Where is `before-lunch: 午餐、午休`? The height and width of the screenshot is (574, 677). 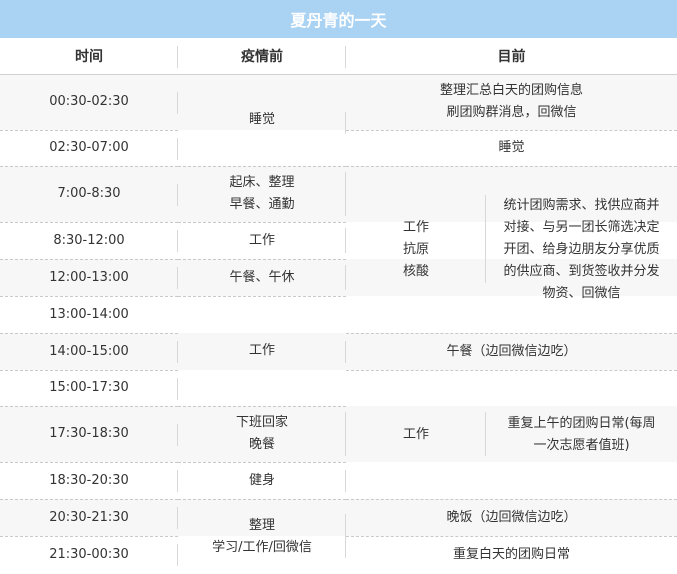
before-lunch: 午餐、午休 is located at coordinates (262, 277).